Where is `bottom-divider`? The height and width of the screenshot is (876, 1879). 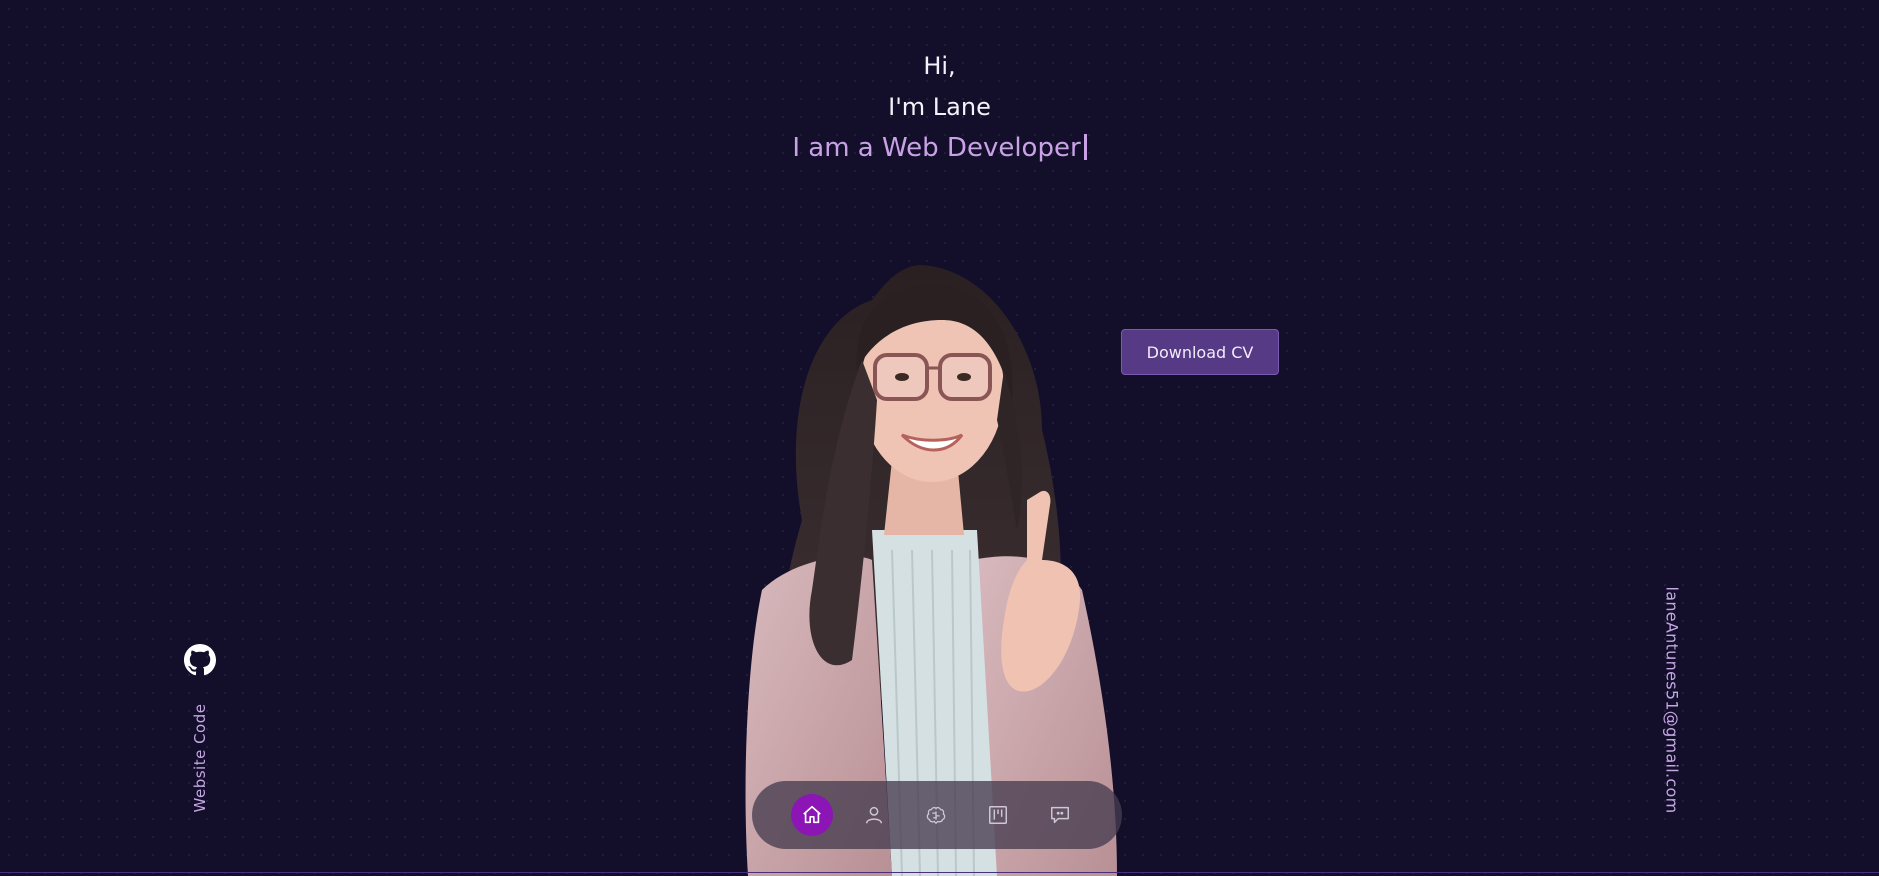
bottom-divider is located at coordinates (939, 872).